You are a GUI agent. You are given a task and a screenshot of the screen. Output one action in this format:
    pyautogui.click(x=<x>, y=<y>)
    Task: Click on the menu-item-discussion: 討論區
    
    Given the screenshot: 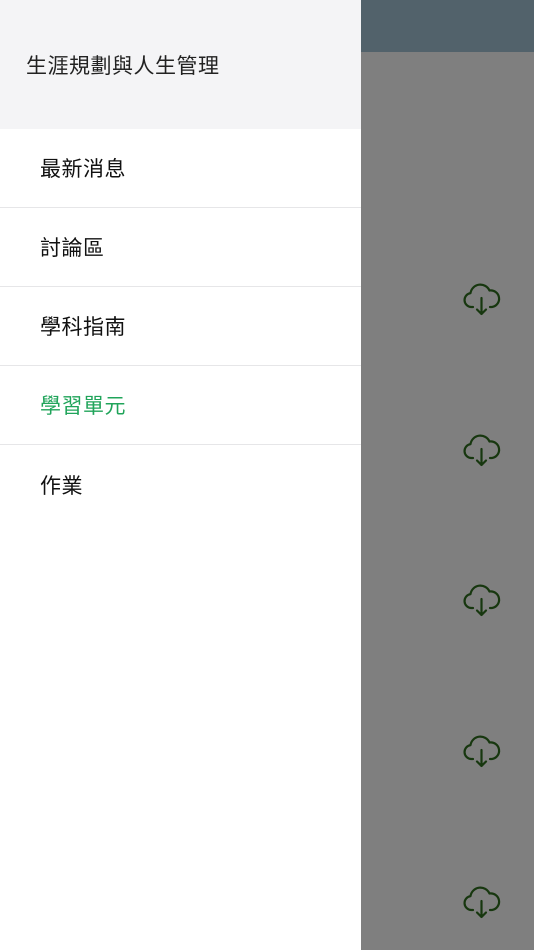 What is the action you would take?
    pyautogui.click(x=180, y=247)
    